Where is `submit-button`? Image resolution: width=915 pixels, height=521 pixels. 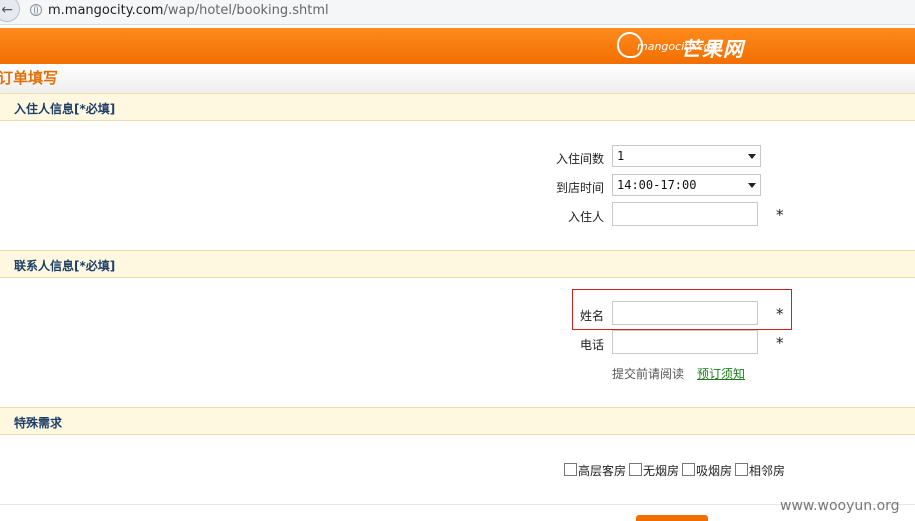
submit-button is located at coordinates (672, 518).